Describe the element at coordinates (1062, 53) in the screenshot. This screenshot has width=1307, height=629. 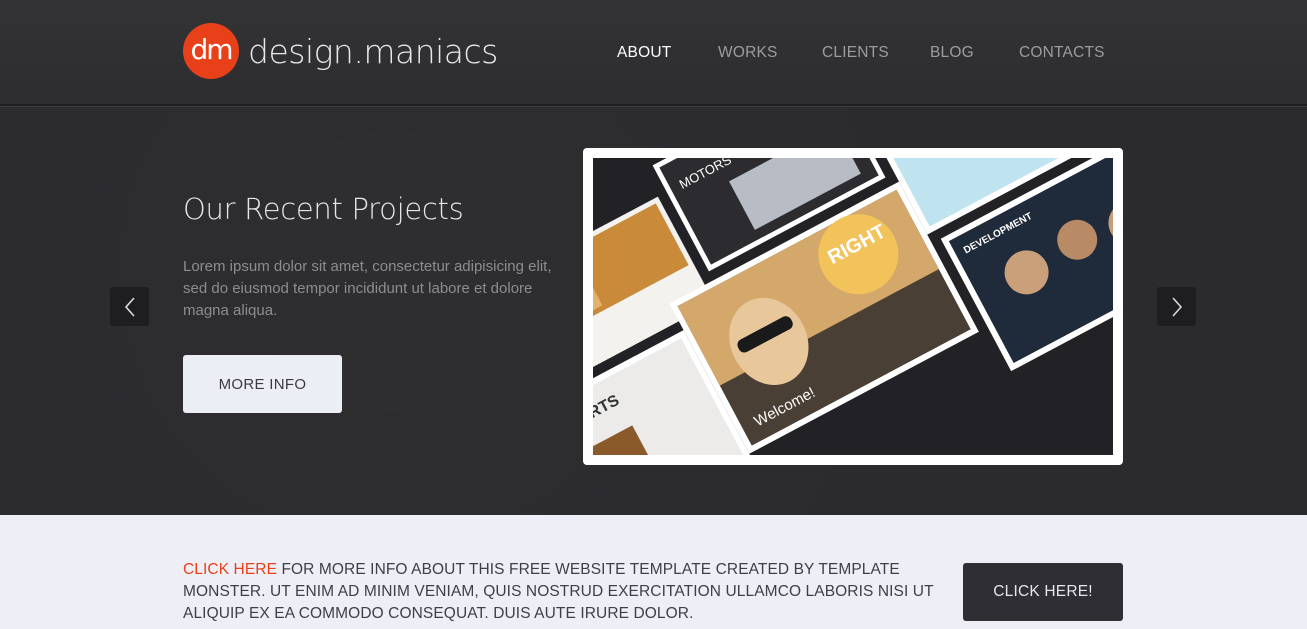
I see `nav-item-contacts: CONTACTS` at that location.